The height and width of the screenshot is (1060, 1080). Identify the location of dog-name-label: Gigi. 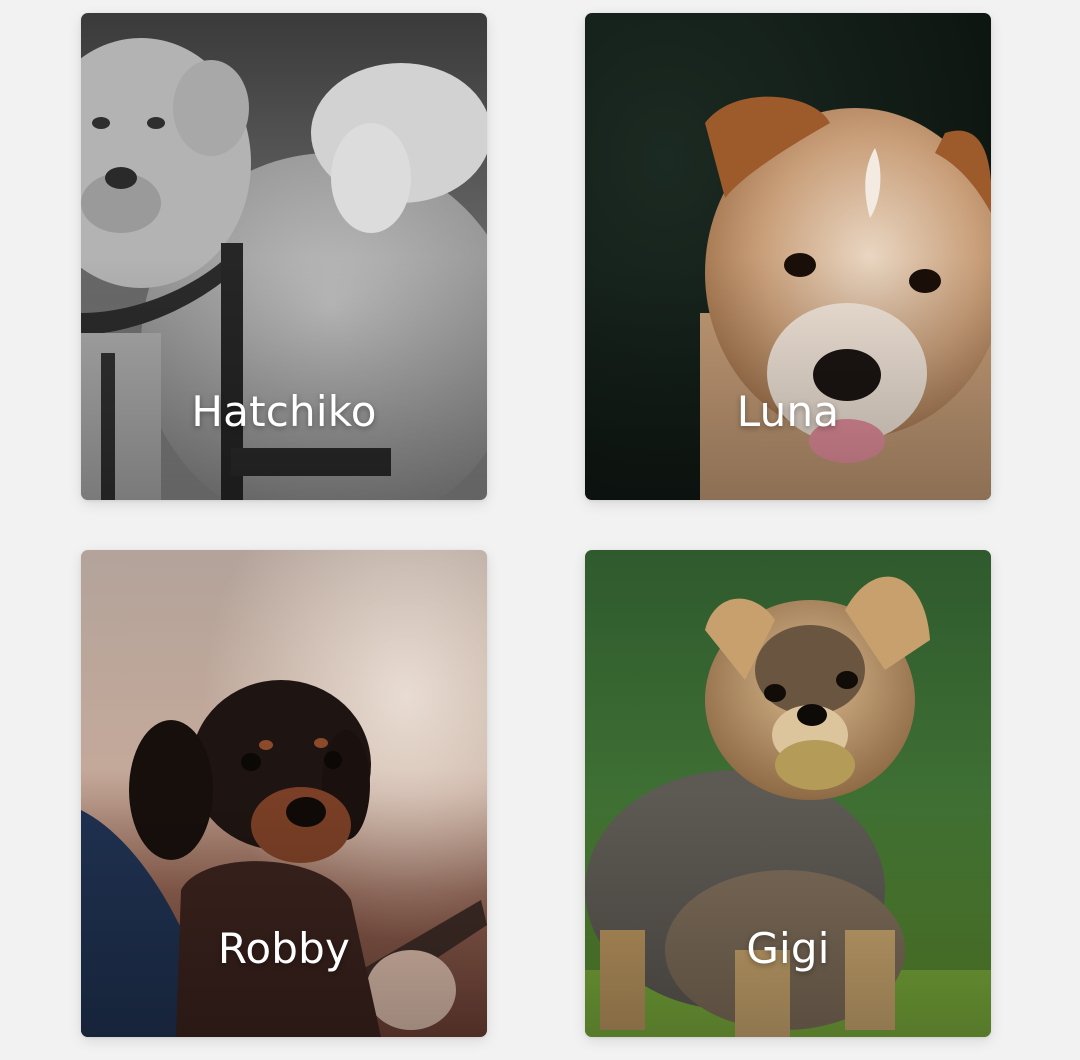
(788, 948).